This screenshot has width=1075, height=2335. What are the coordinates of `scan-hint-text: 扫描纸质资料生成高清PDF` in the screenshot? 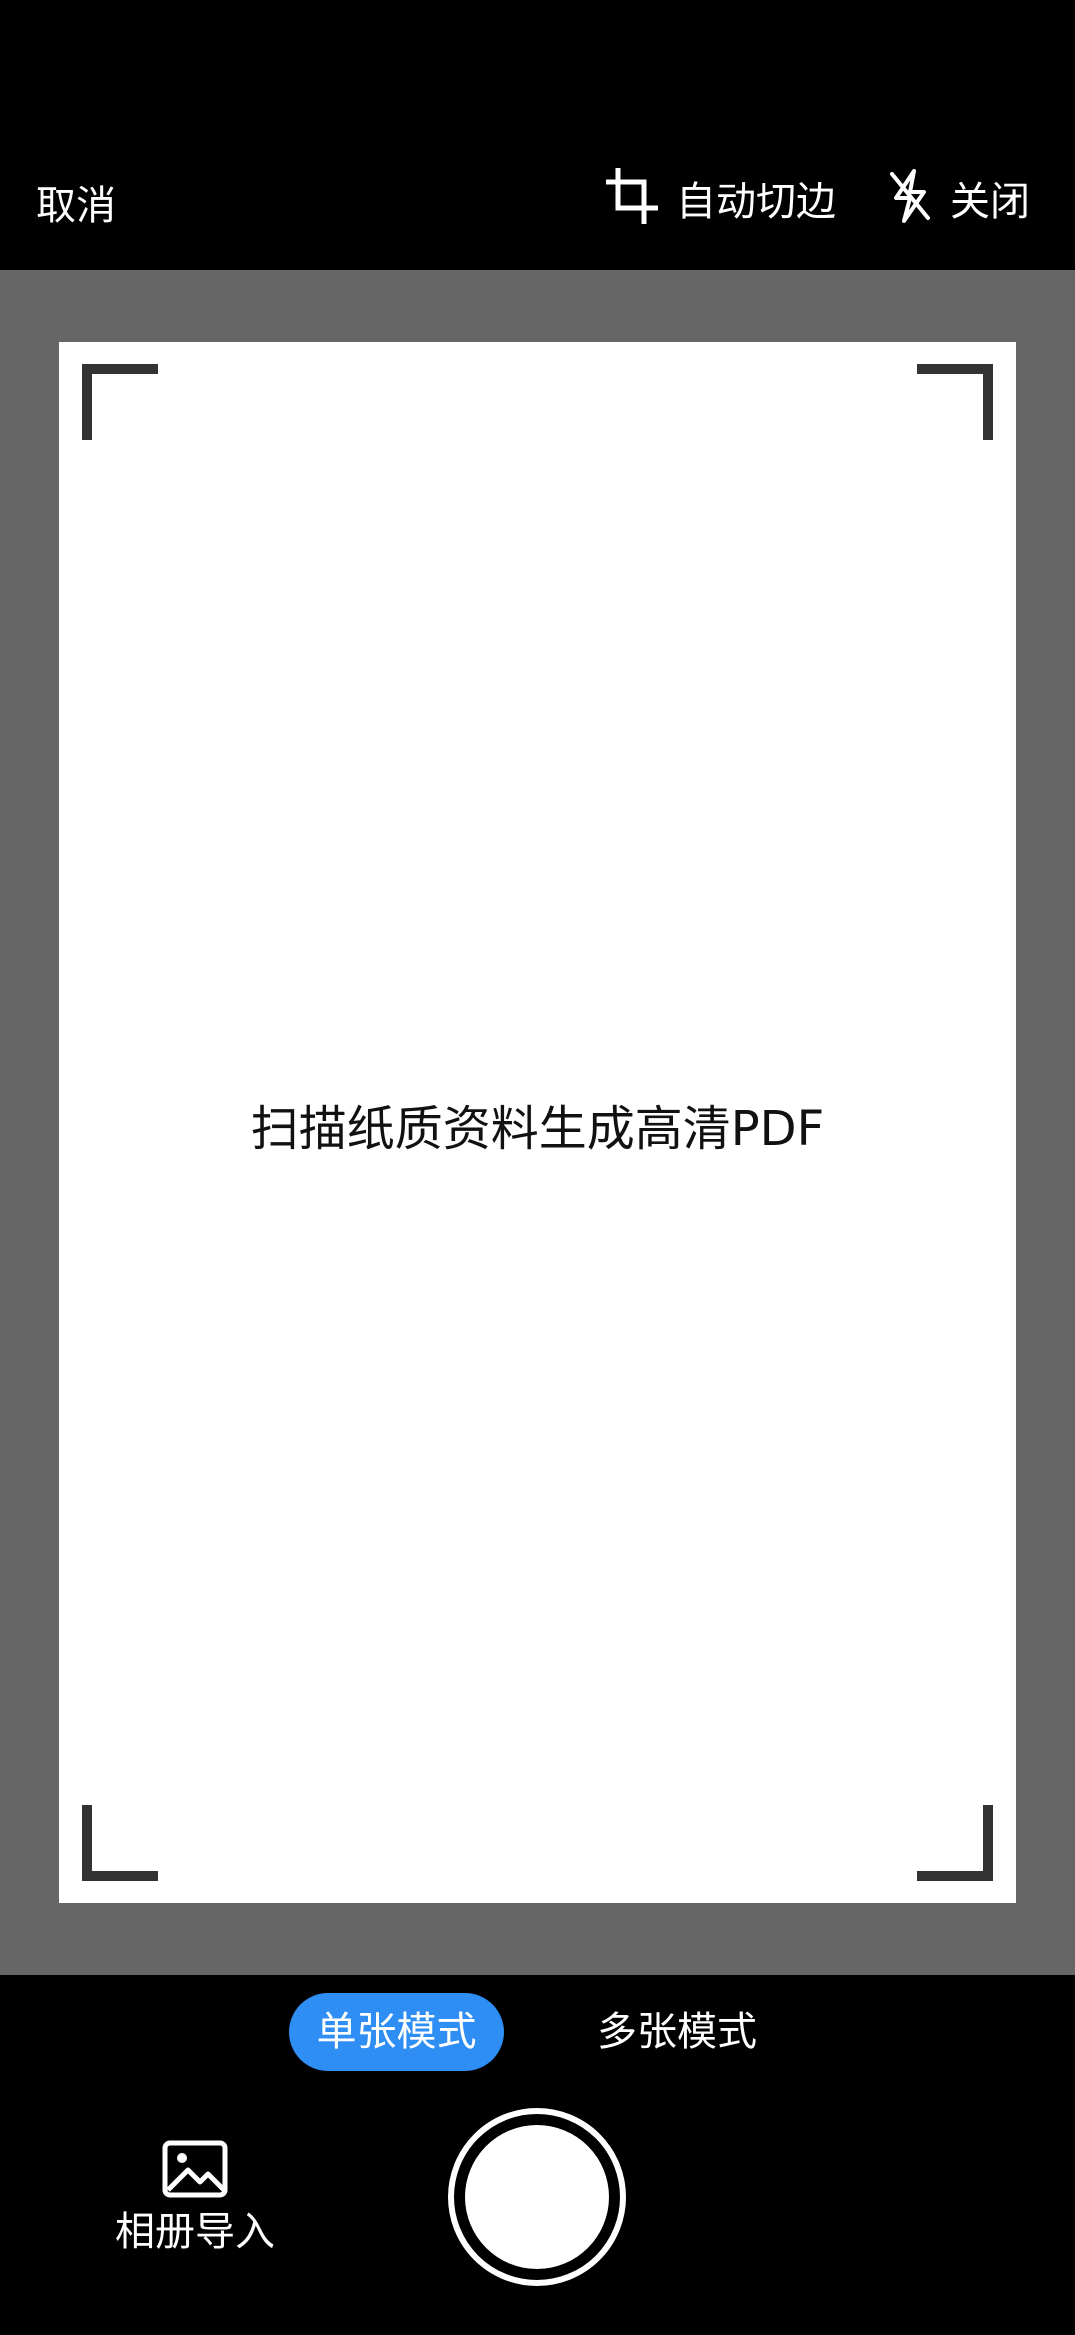 It's located at (537, 1129).